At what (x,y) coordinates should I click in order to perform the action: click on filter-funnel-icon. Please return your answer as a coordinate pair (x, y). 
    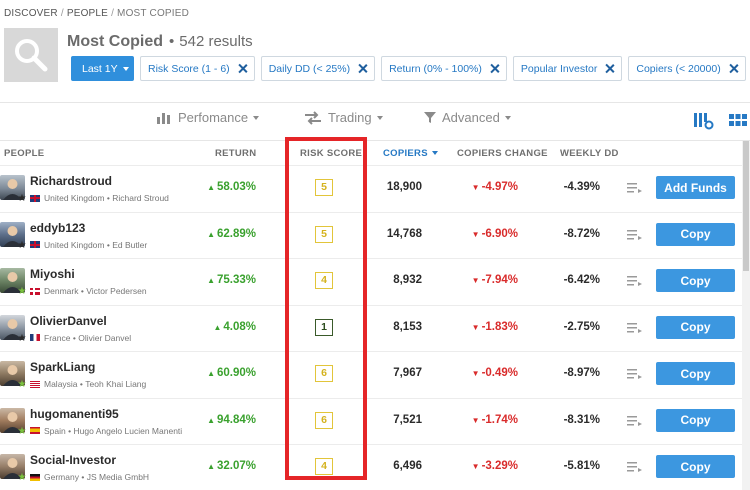
    Looking at the image, I should click on (430, 117).